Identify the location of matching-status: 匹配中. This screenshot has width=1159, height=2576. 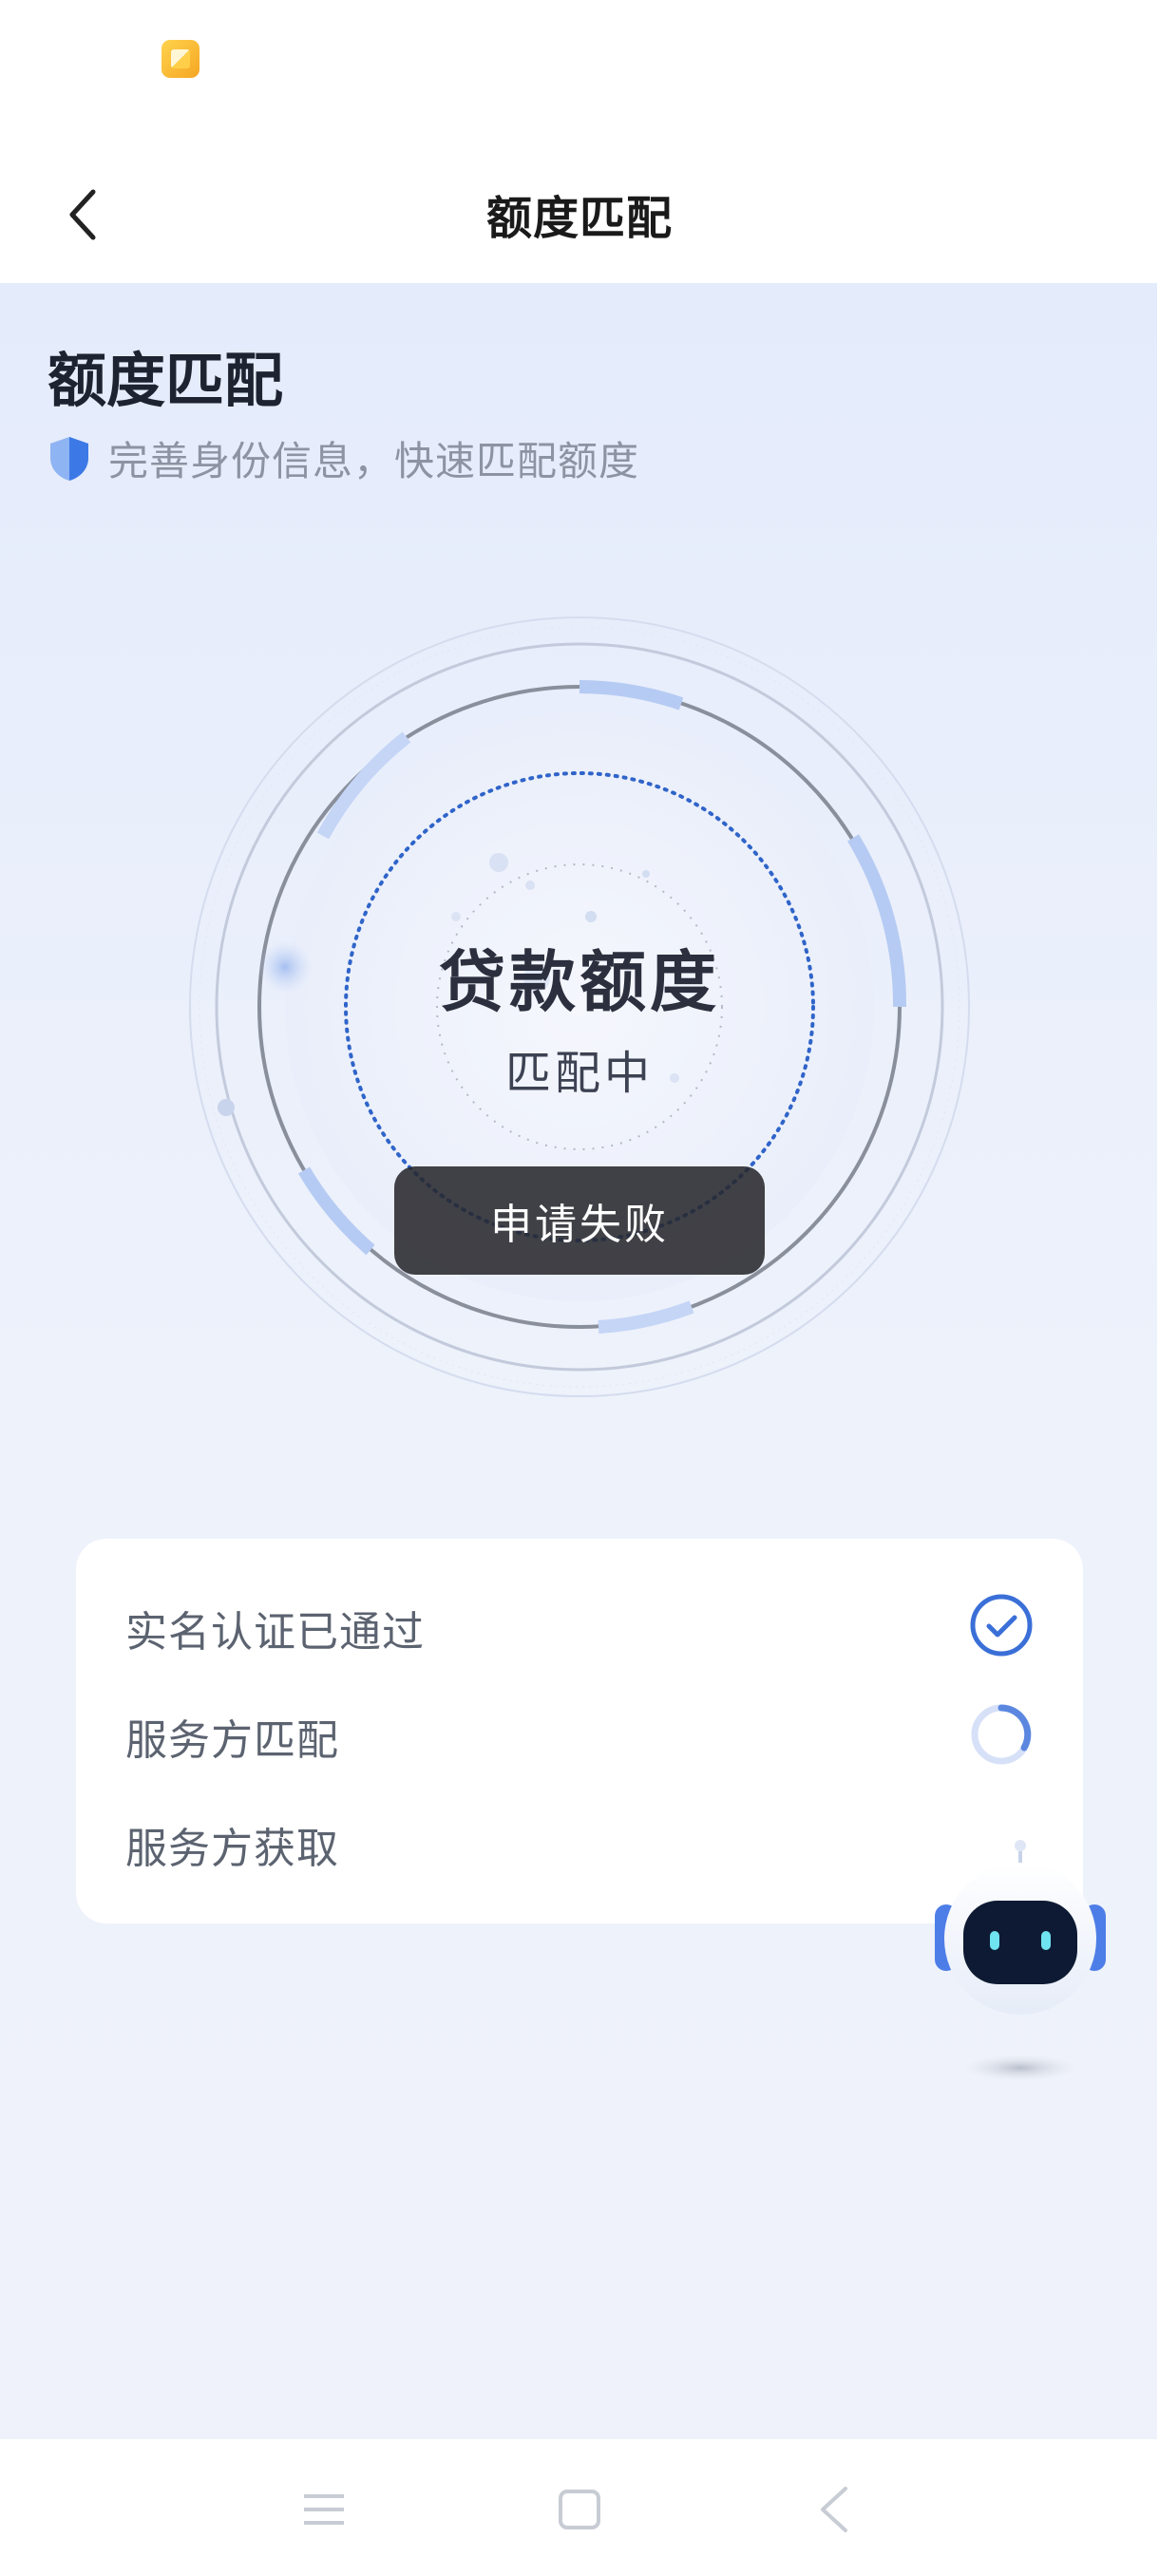
(579, 1073).